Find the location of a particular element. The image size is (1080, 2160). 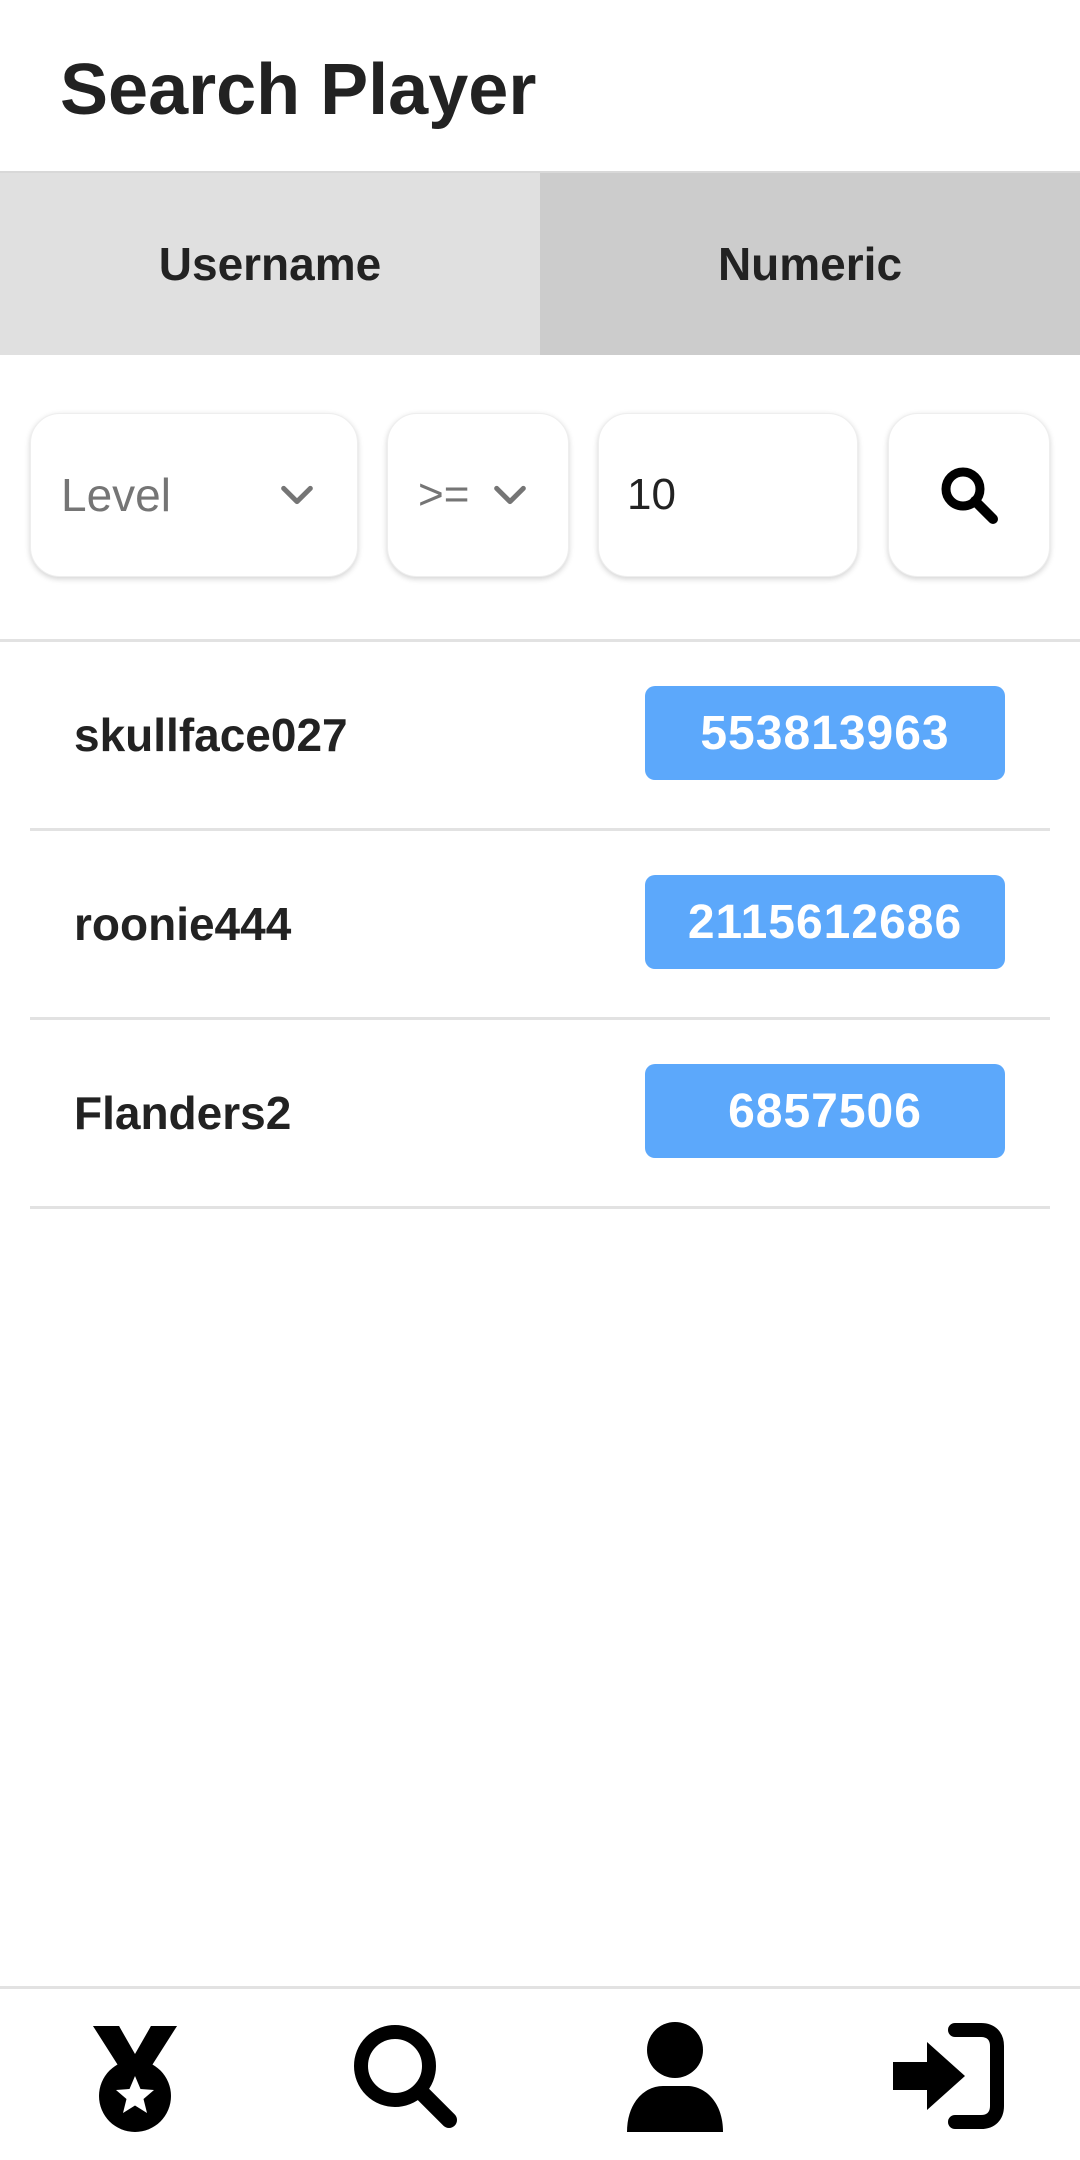

player-id-badge: 553813963 is located at coordinates (825, 733).